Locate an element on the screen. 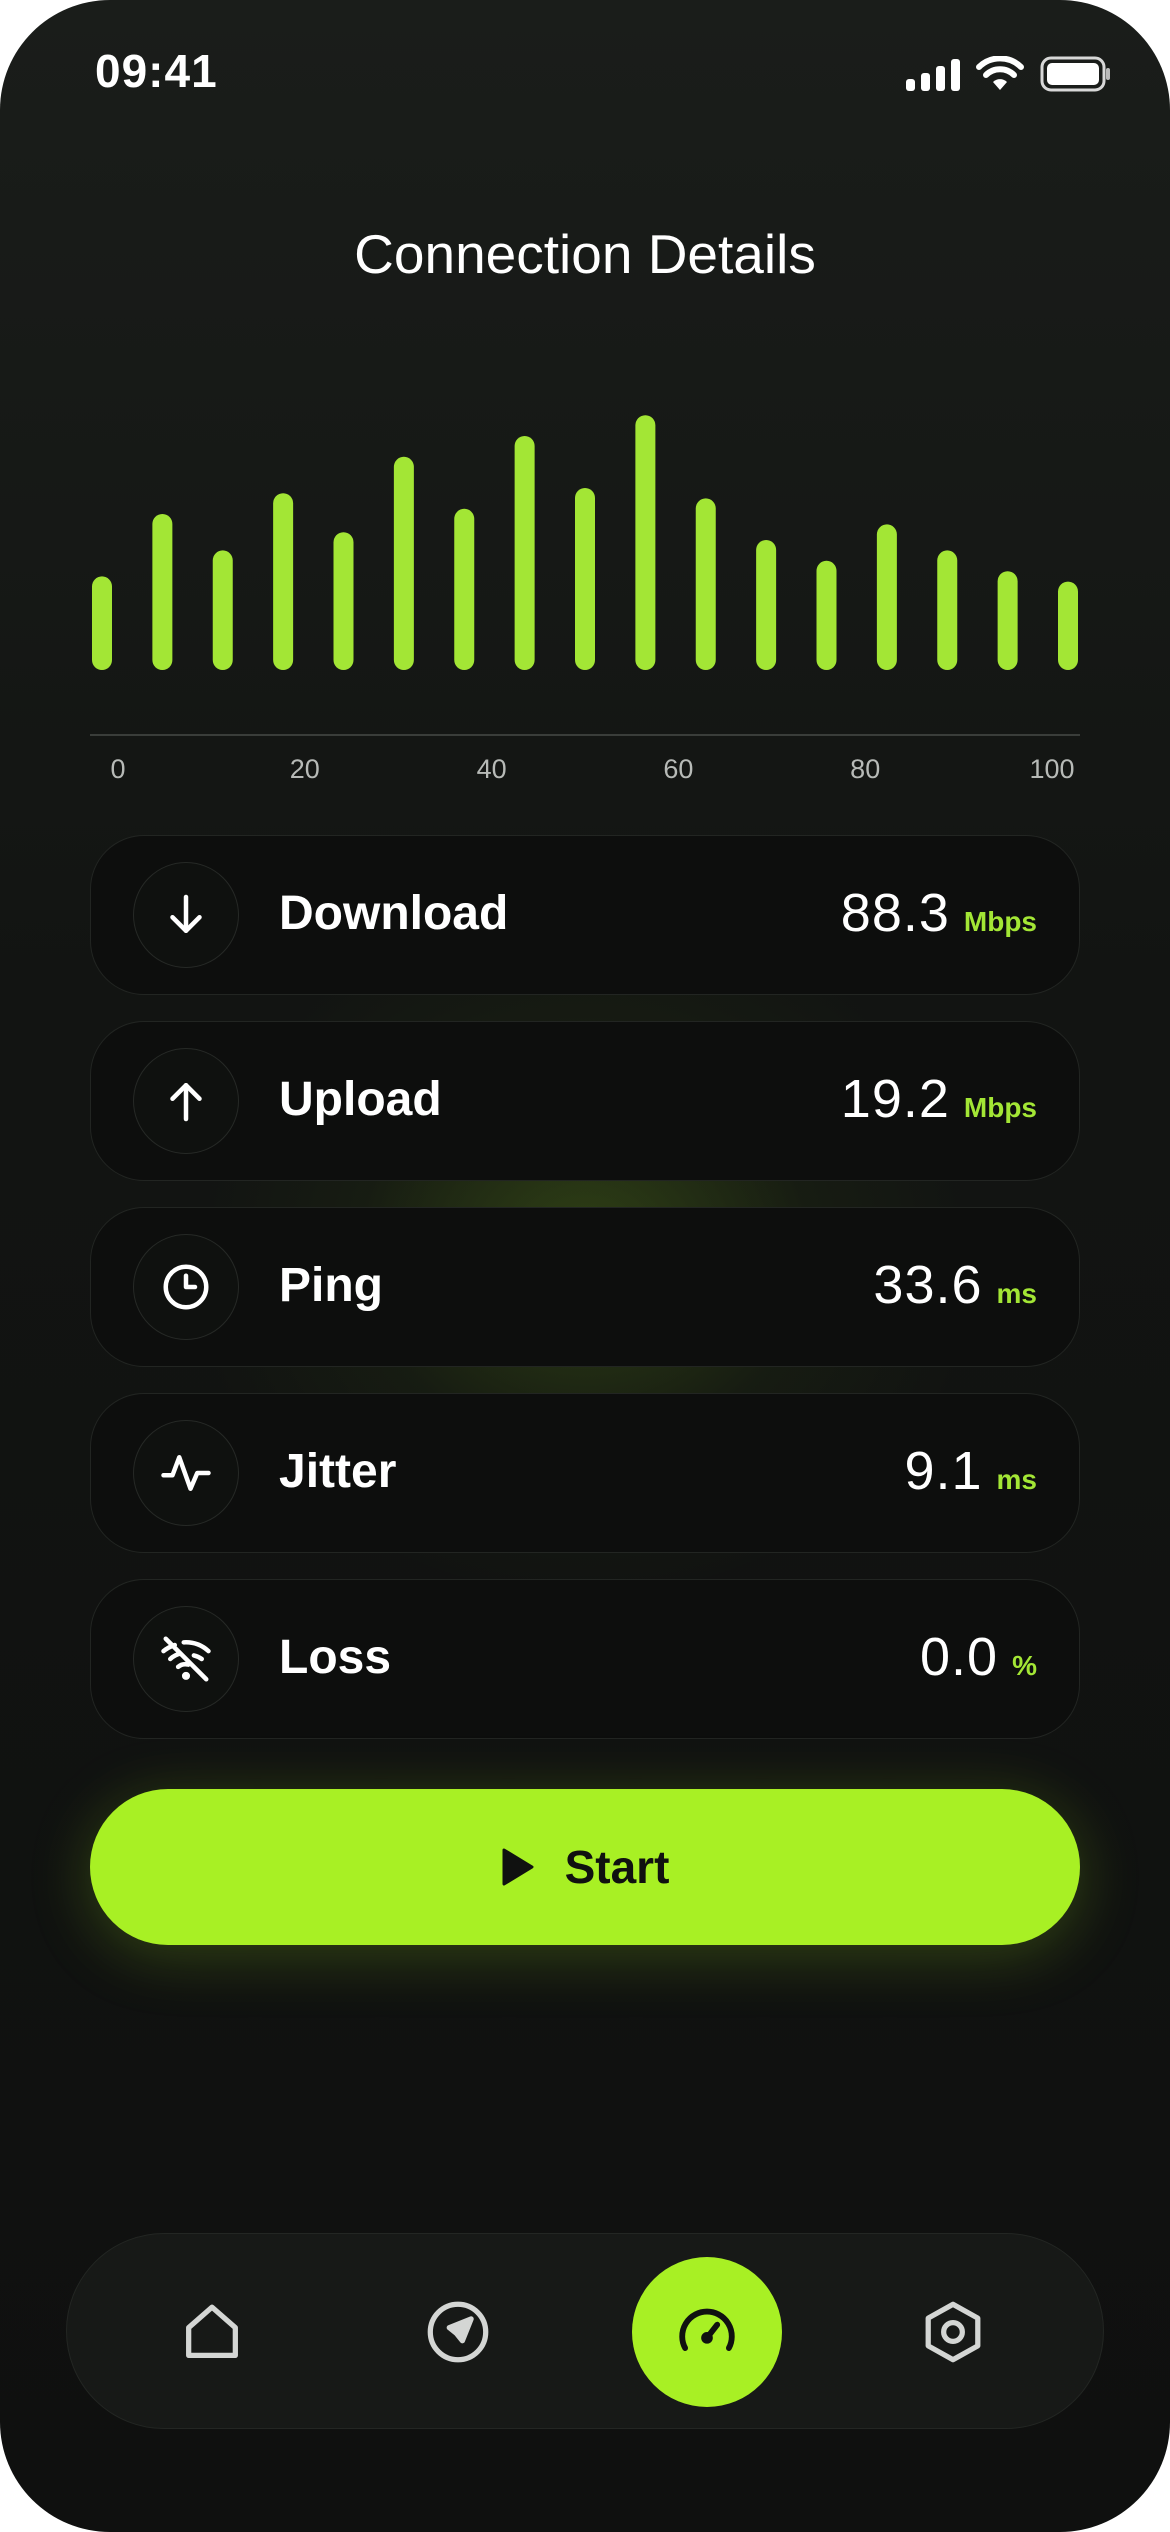  chart-tick-label: 60 is located at coordinates (678, 769).